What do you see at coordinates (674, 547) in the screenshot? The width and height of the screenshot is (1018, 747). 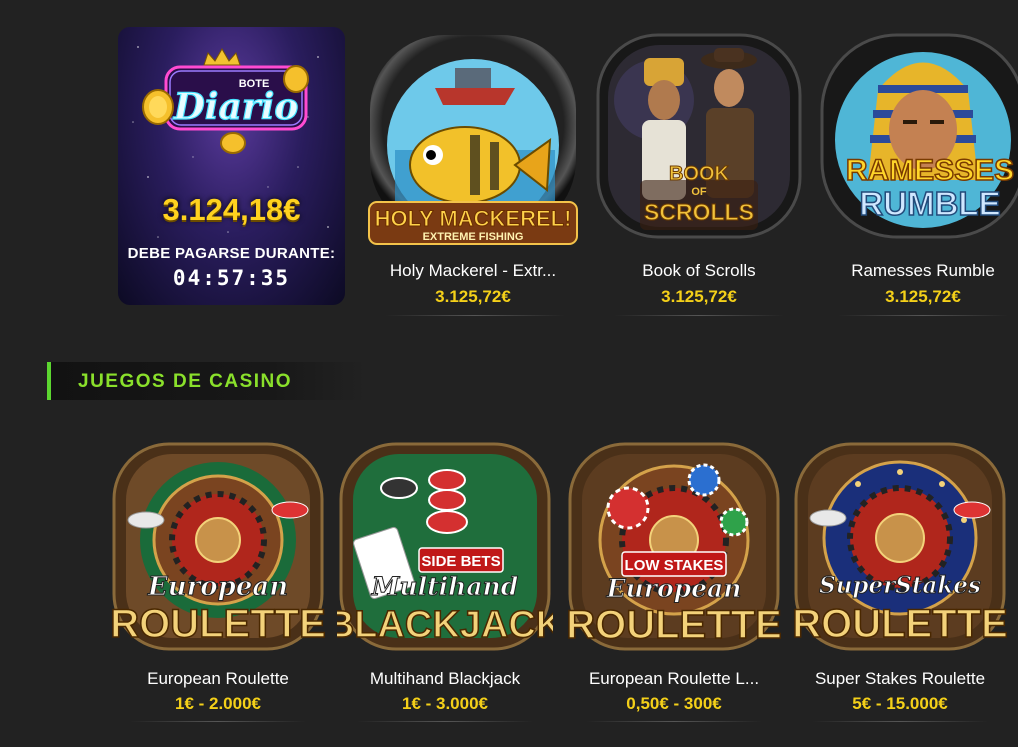 I see `game-thumbnail: LOW STAKES European ROULETTE` at bounding box center [674, 547].